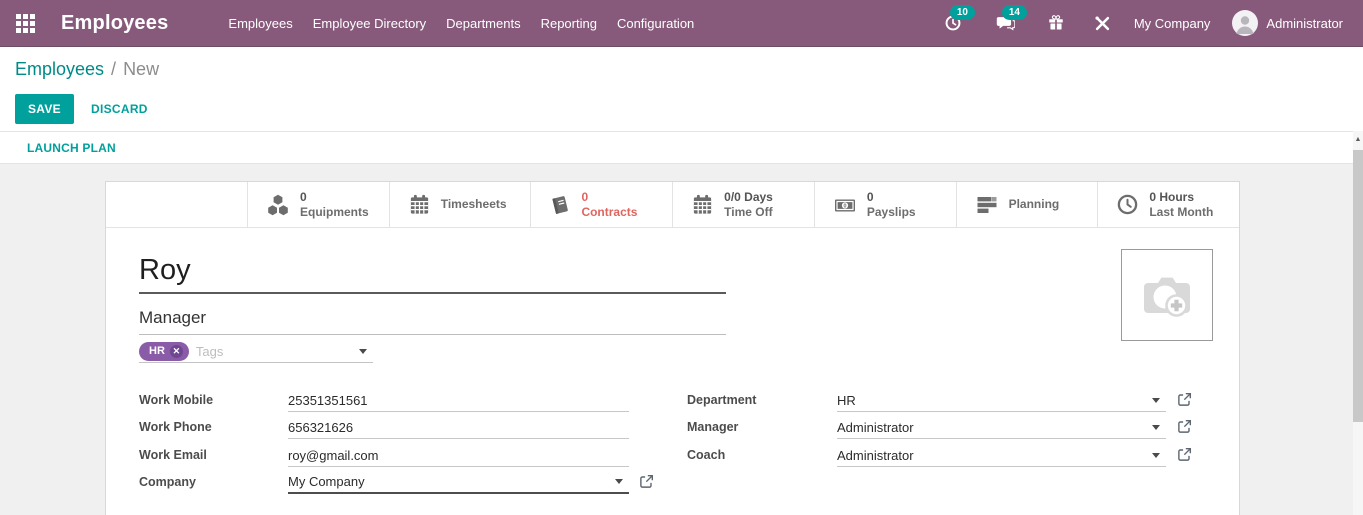 This screenshot has height=515, width=1363. What do you see at coordinates (114, 23) in the screenshot?
I see `app-title: Employees` at bounding box center [114, 23].